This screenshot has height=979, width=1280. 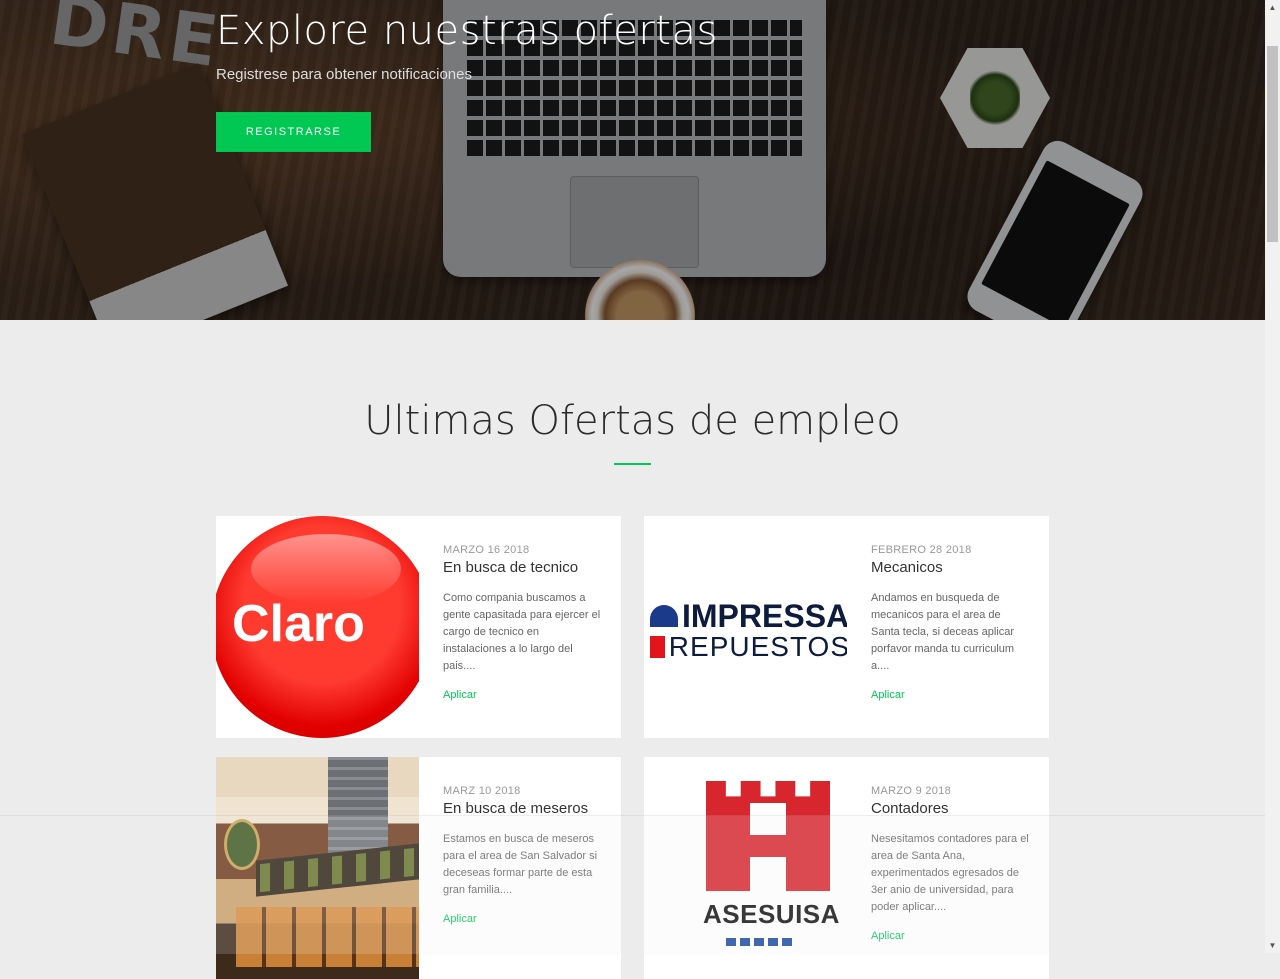 What do you see at coordinates (467, 31) in the screenshot?
I see `hero-title: Explore nuestras ofertas` at bounding box center [467, 31].